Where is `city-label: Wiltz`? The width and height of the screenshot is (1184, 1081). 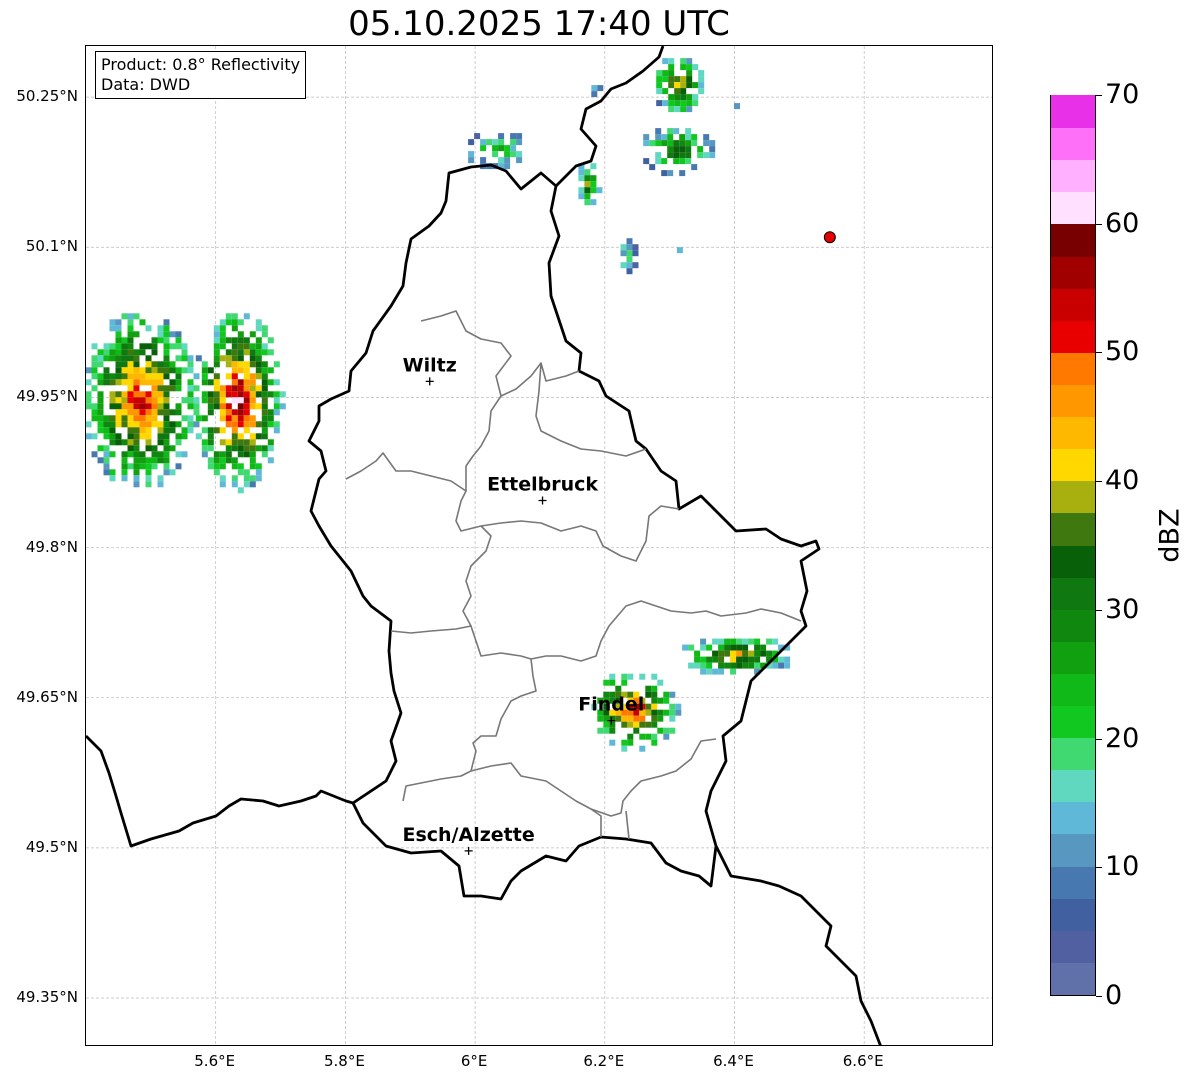 city-label: Wiltz is located at coordinates (430, 365).